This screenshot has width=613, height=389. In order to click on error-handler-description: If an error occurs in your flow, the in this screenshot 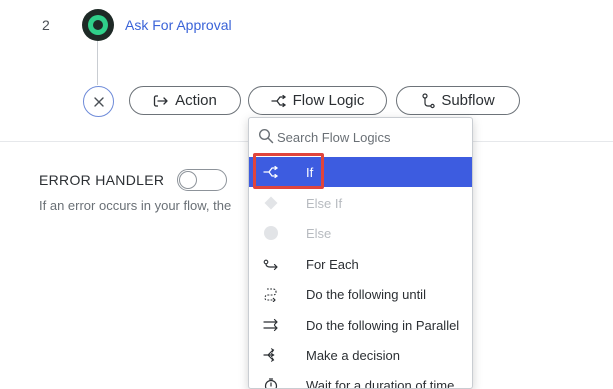, I will do `click(135, 205)`.